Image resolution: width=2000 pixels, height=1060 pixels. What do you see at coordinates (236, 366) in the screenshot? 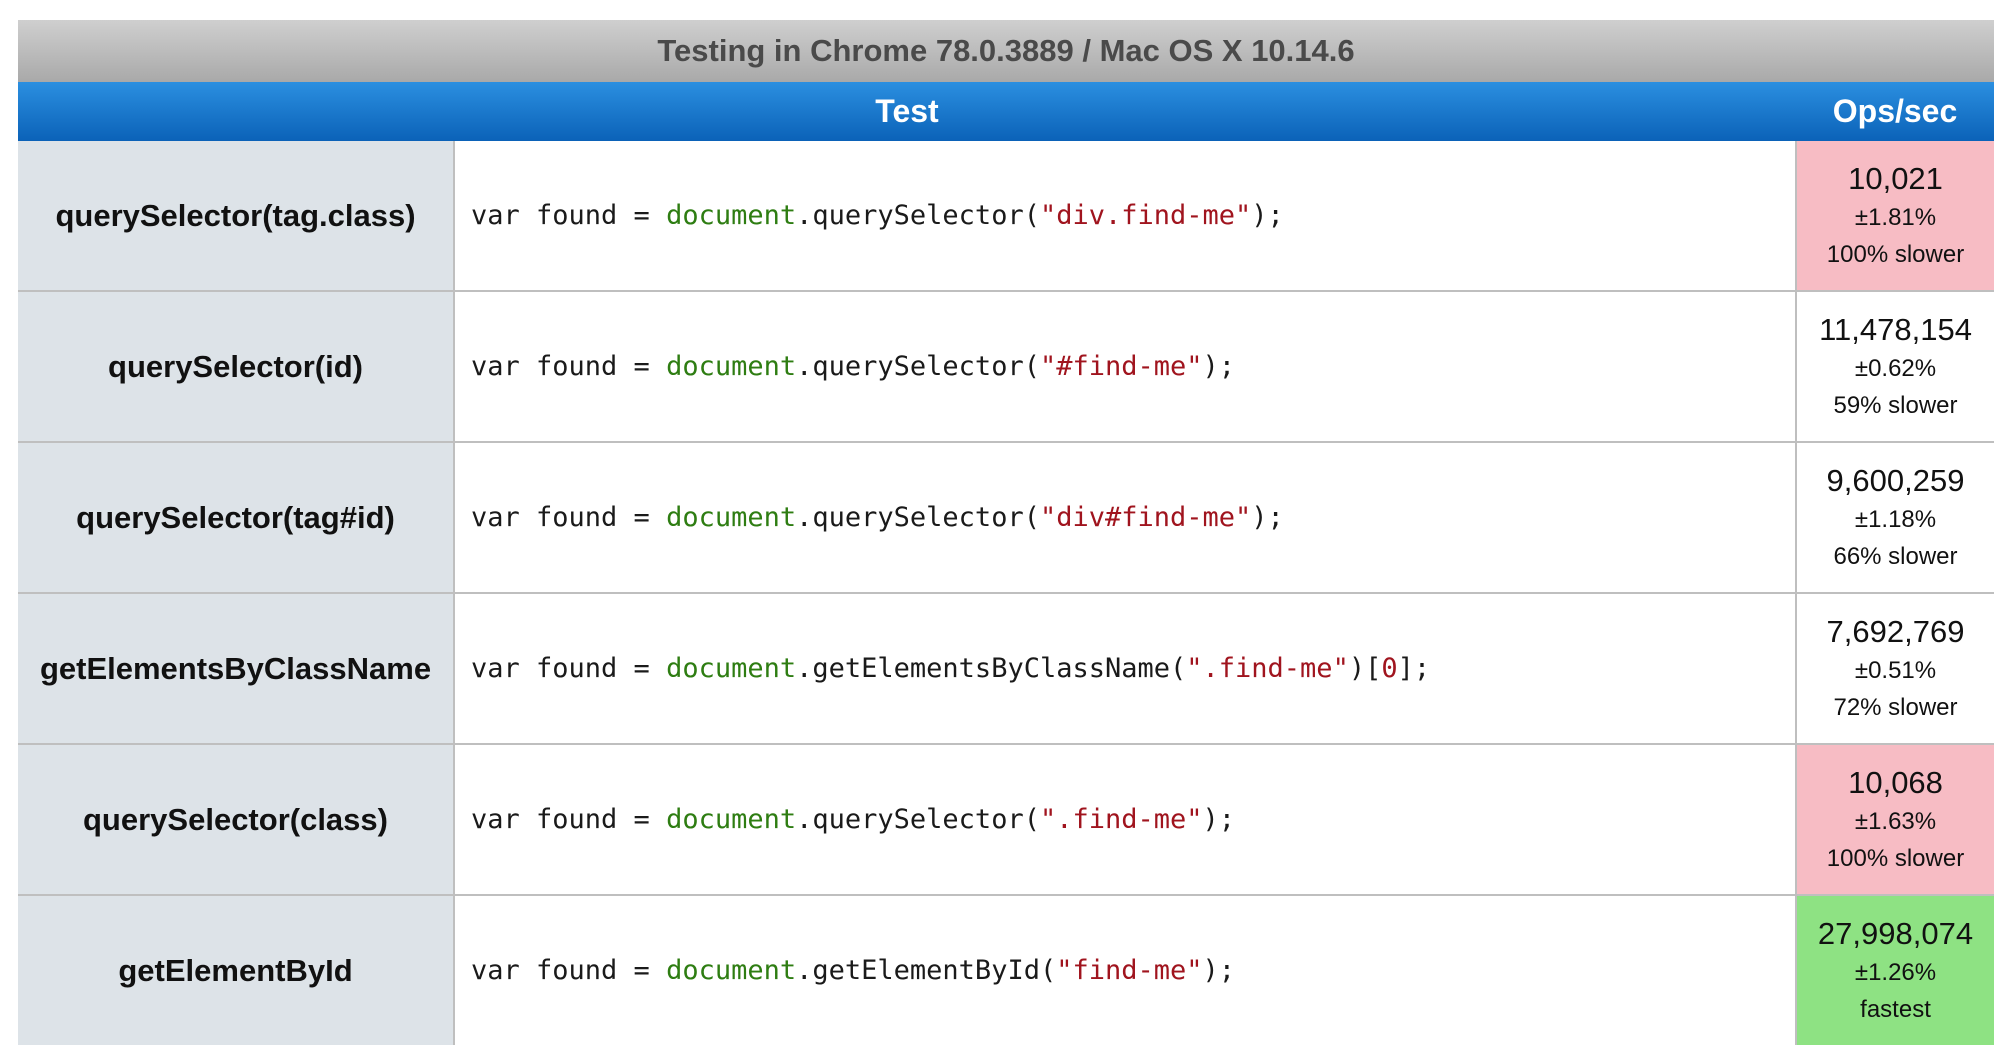
I see `test-name: querySelector(id)` at bounding box center [236, 366].